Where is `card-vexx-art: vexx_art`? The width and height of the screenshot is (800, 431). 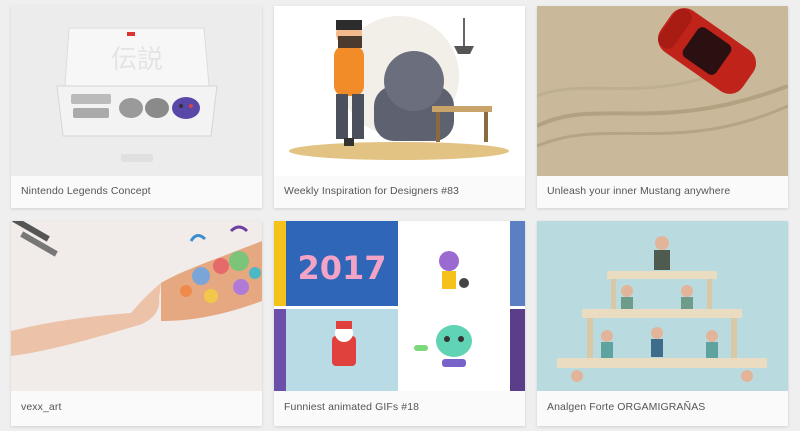
card-vexx-art: vexx_art is located at coordinates (136, 323).